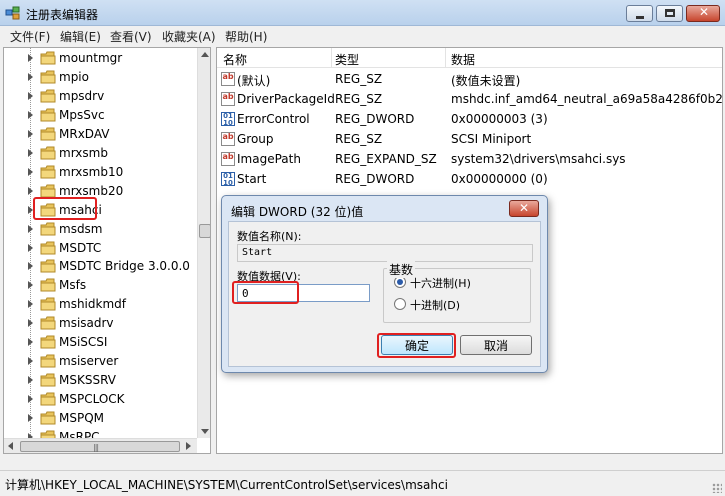 The height and width of the screenshot is (496, 725). I want to click on resize-grip-icon, so click(717, 488).